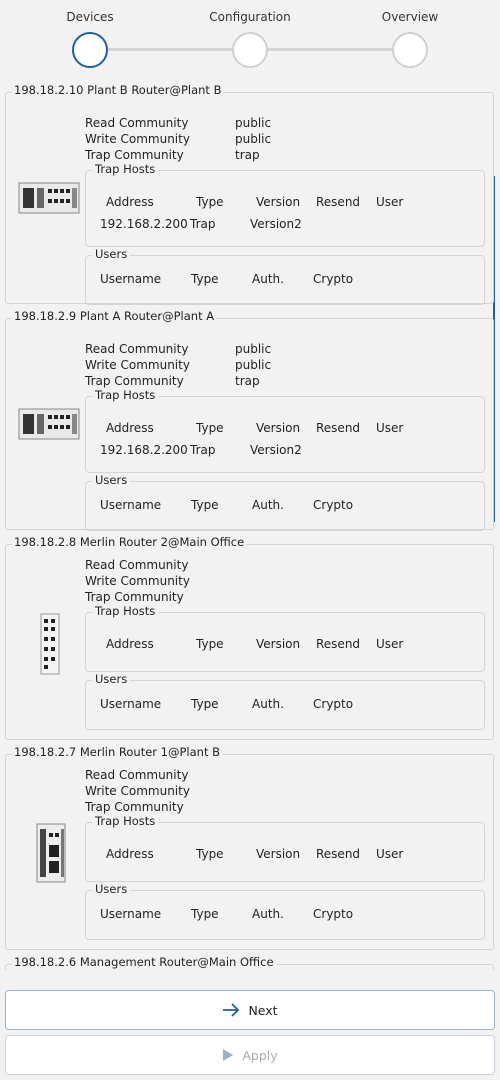  Describe the element at coordinates (129, 542) in the screenshot. I see `device-title: 198.18.2.8 Merlin Router 2@Main Office` at that location.